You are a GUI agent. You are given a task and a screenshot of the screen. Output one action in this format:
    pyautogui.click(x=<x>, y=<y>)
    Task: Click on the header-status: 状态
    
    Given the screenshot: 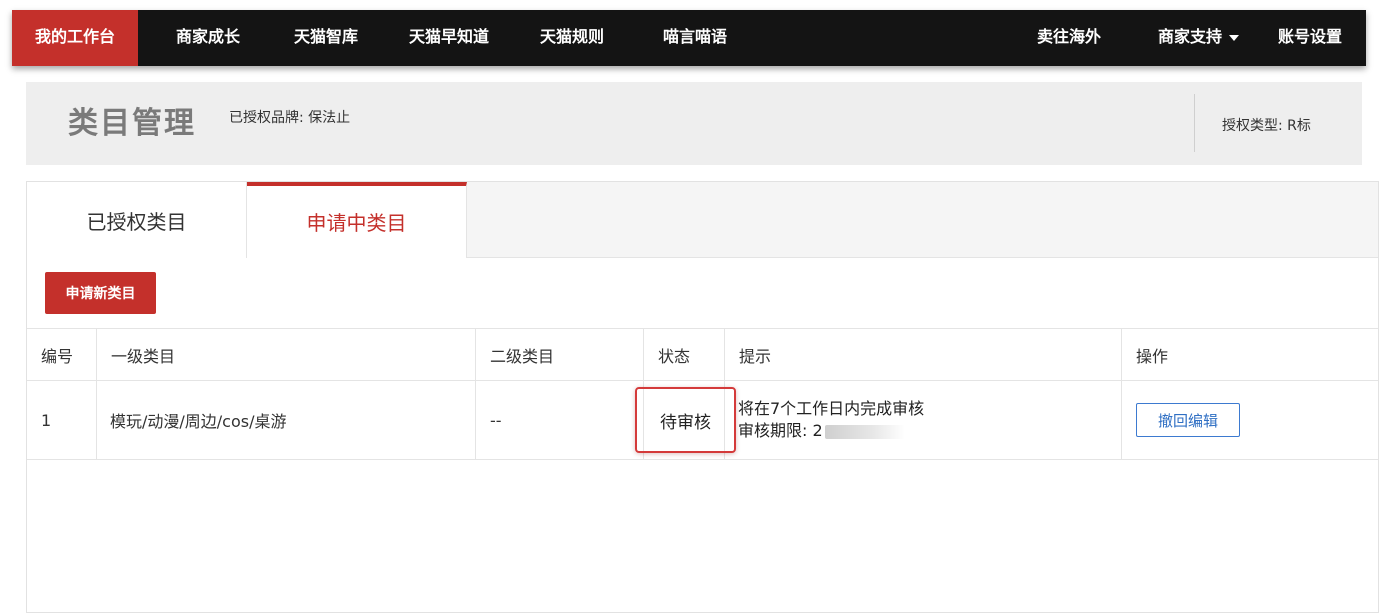 What is the action you would take?
    pyautogui.click(x=684, y=354)
    